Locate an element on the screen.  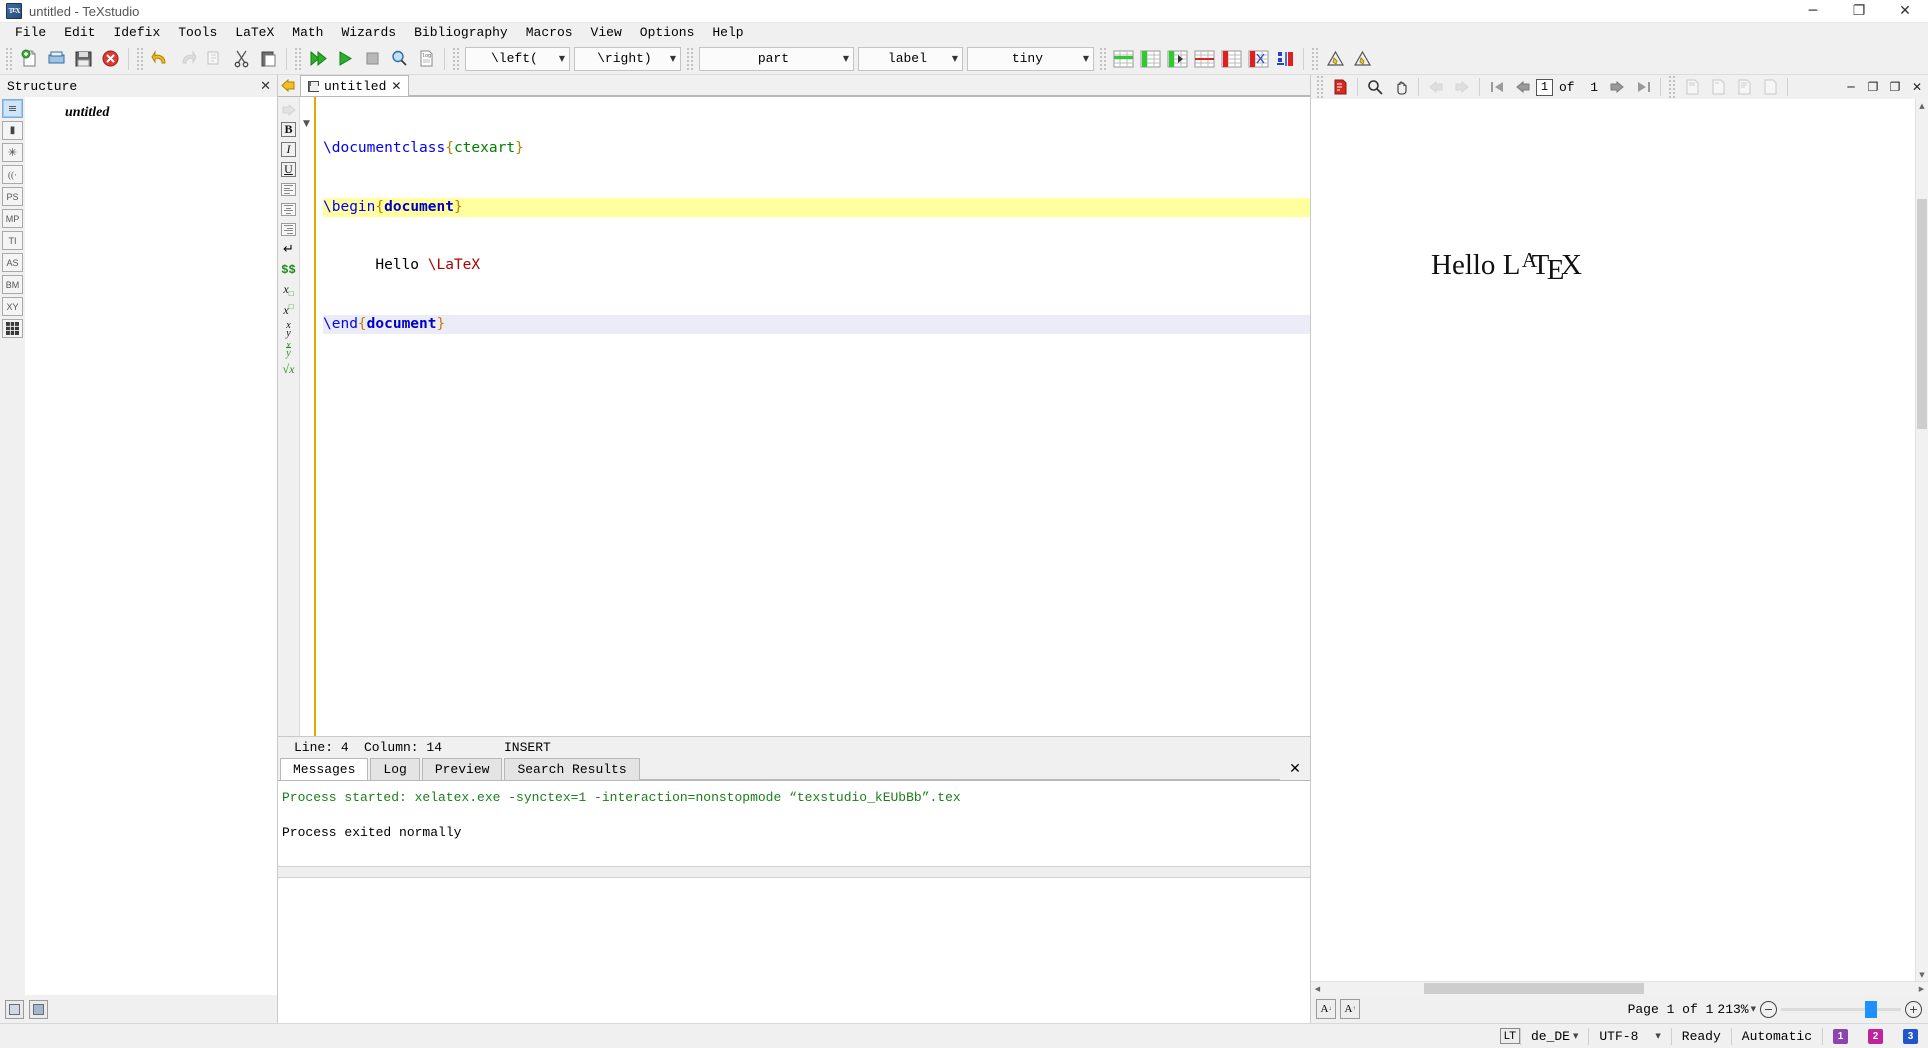
menu-idefix: Idefix is located at coordinates (136, 33).